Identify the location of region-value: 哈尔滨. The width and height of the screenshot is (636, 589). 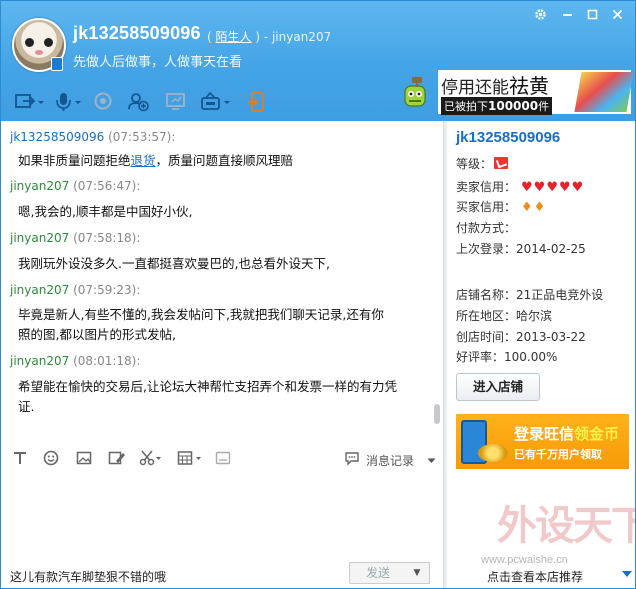
(534, 316).